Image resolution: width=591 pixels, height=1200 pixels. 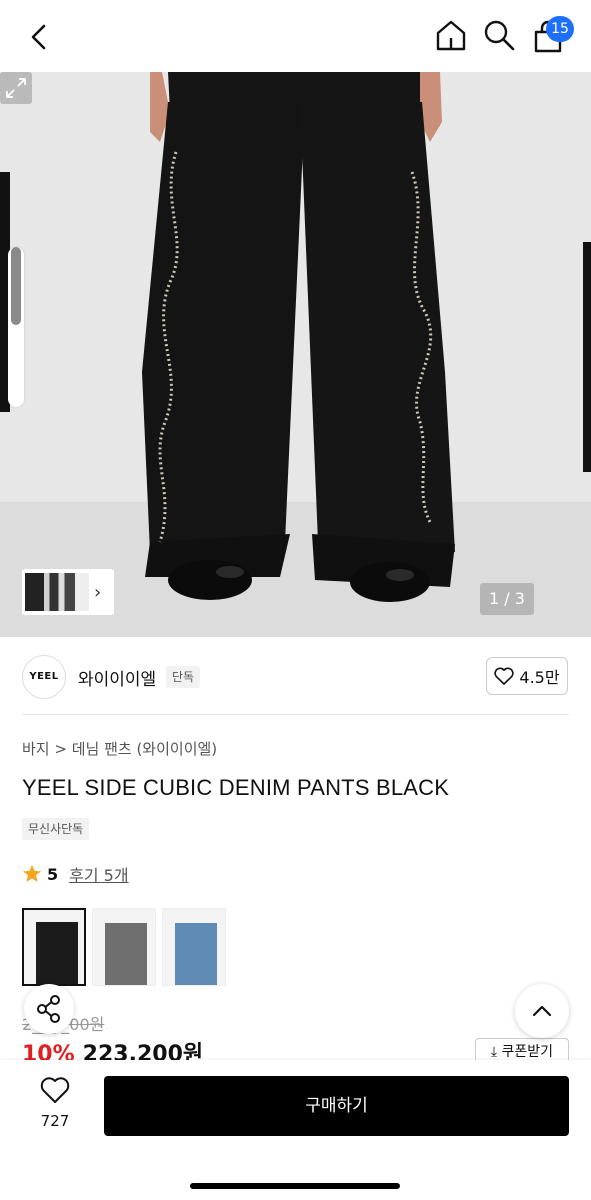 What do you see at coordinates (98, 874) in the screenshot?
I see `review-link: 후기 5개` at bounding box center [98, 874].